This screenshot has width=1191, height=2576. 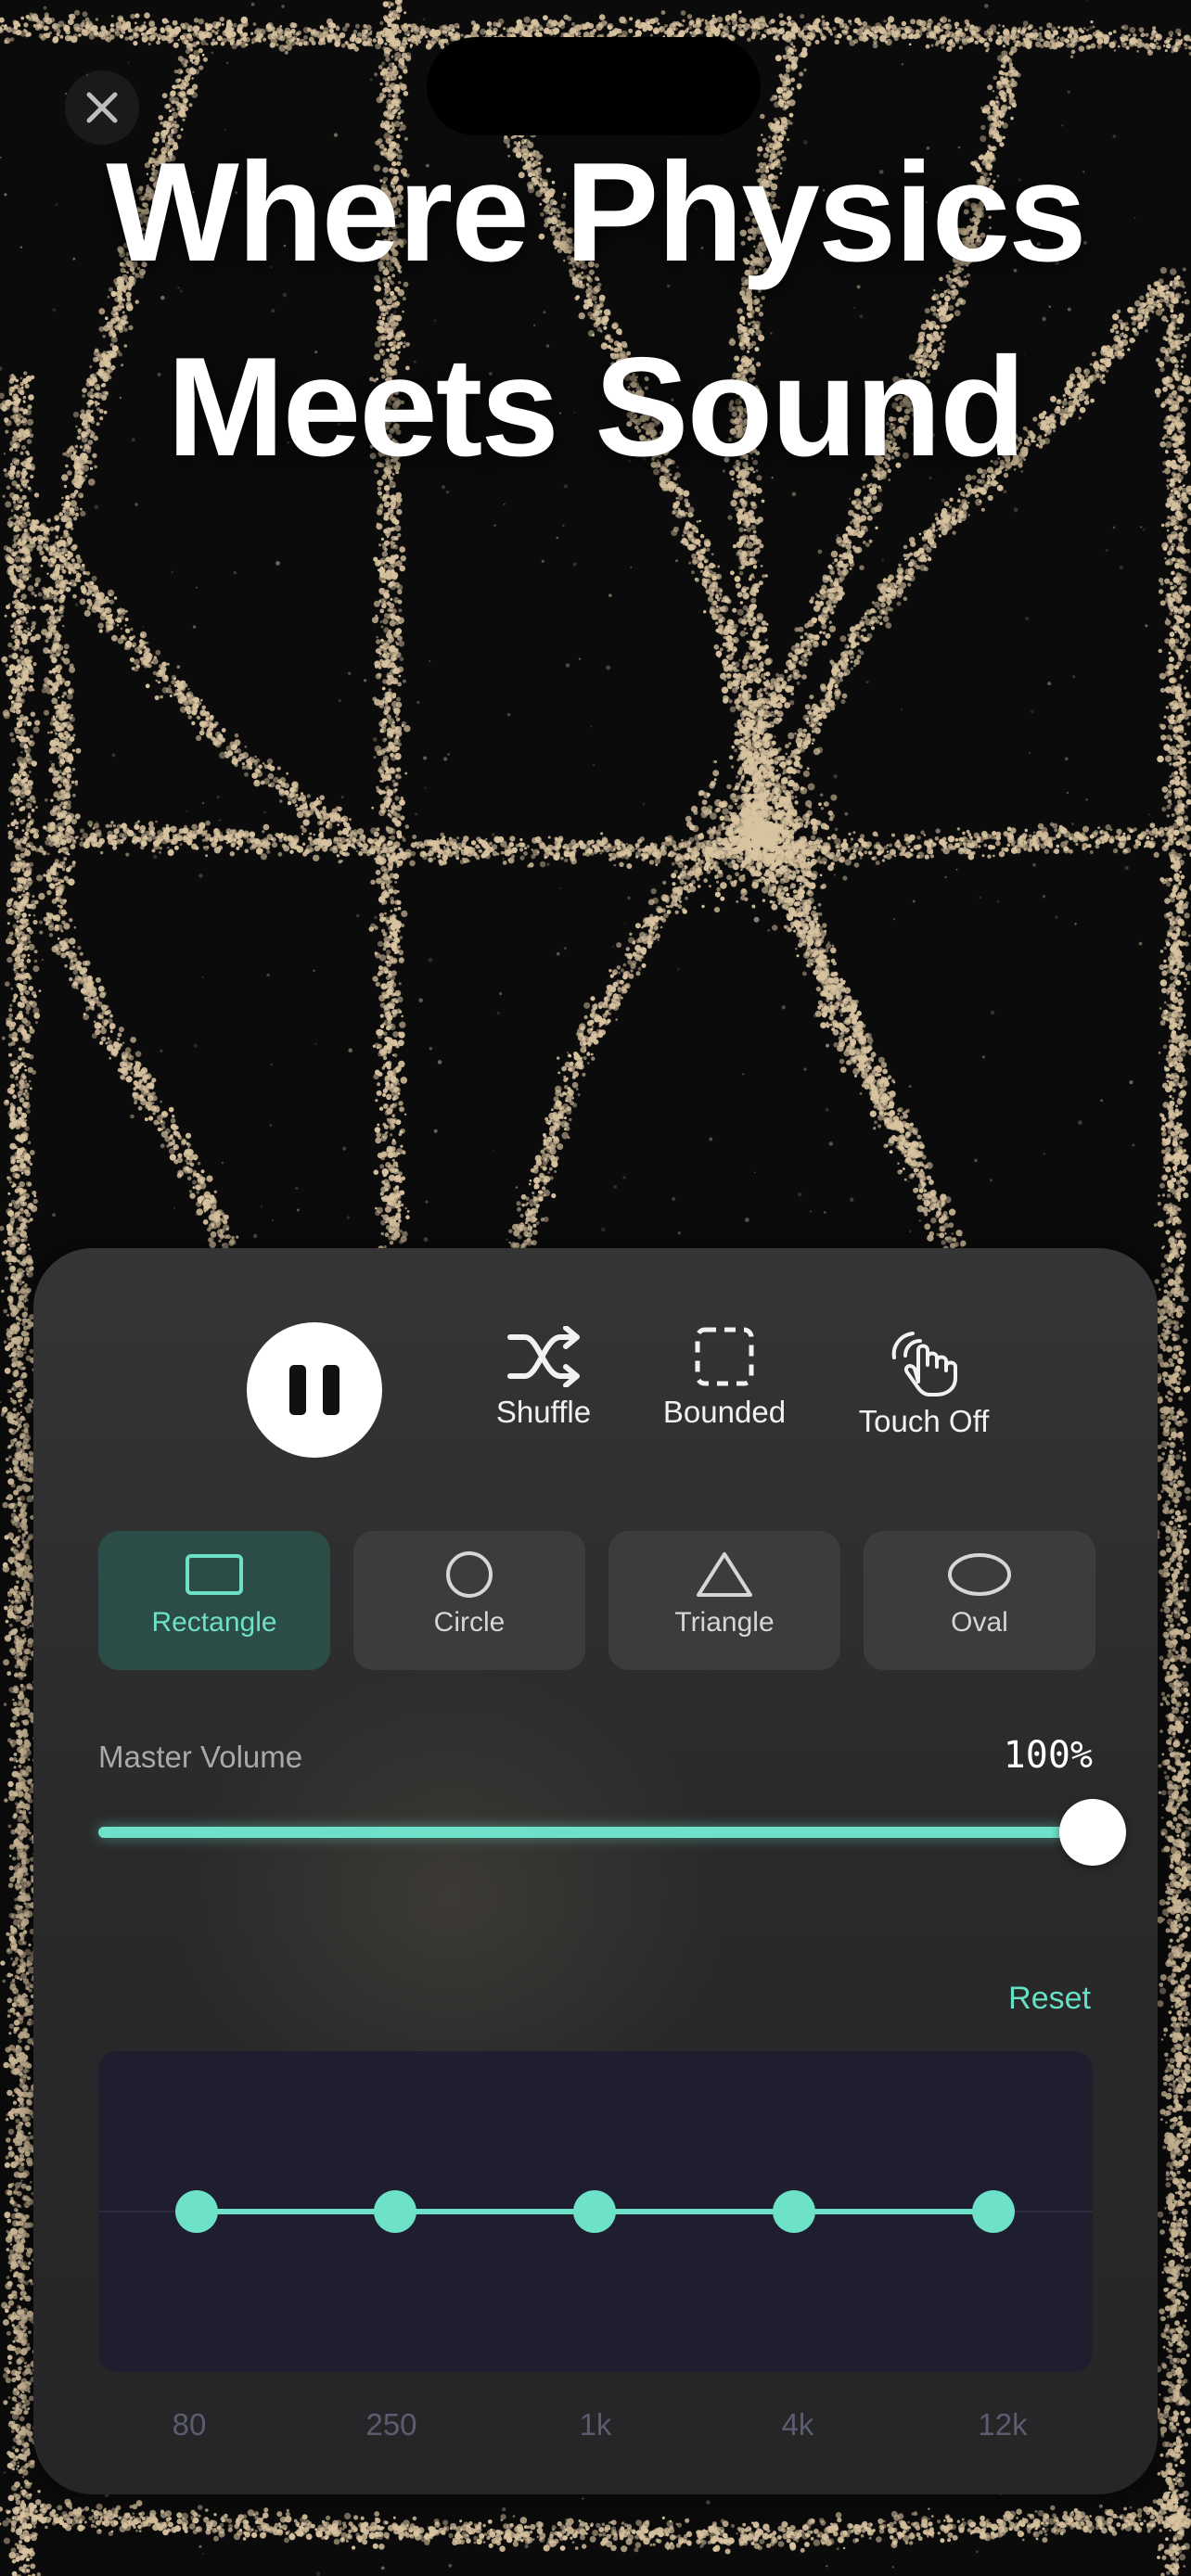 What do you see at coordinates (1048, 1755) in the screenshot?
I see `master-volume-value: 100%` at bounding box center [1048, 1755].